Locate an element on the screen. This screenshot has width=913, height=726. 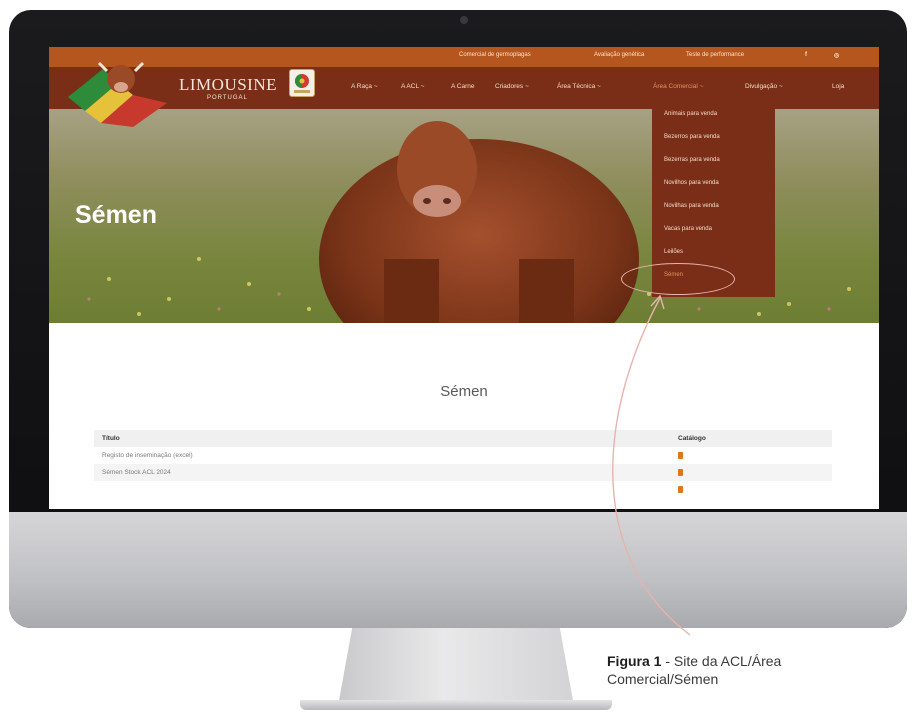
nav-area-tecnica: Área Técnica ~ is located at coordinates (579, 86).